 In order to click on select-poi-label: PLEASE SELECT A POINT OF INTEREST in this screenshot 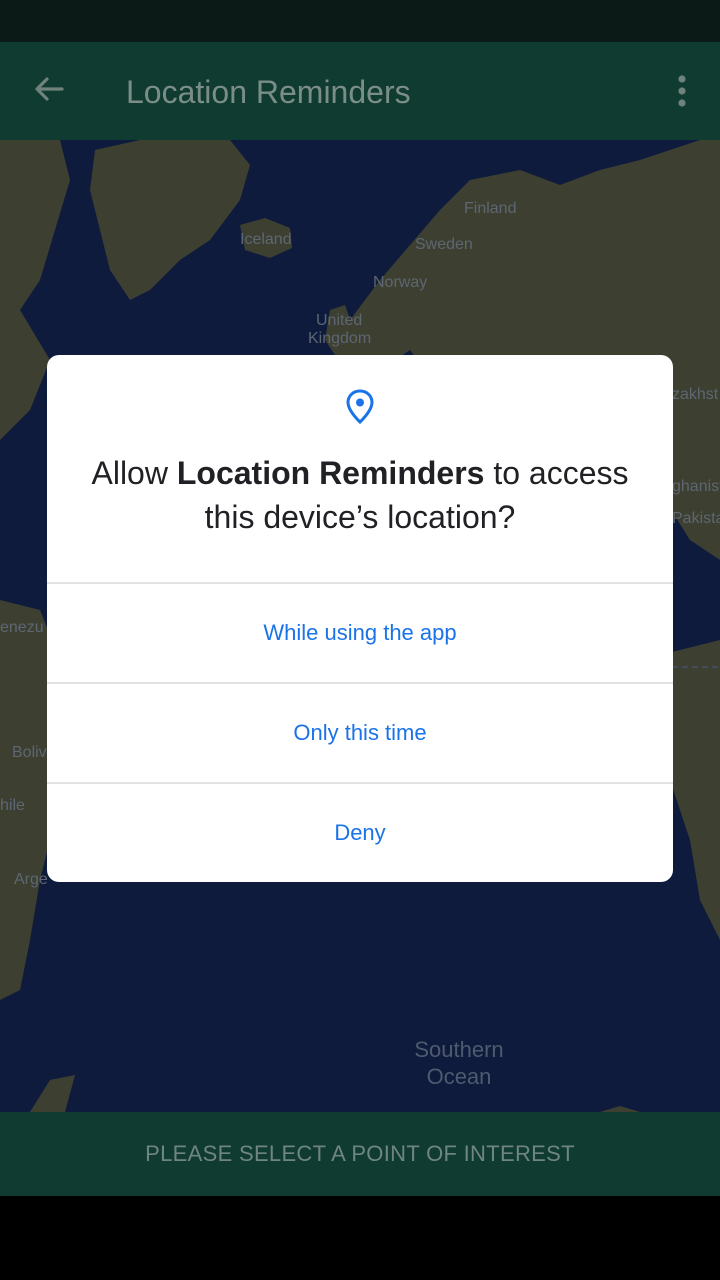, I will do `click(360, 1153)`.